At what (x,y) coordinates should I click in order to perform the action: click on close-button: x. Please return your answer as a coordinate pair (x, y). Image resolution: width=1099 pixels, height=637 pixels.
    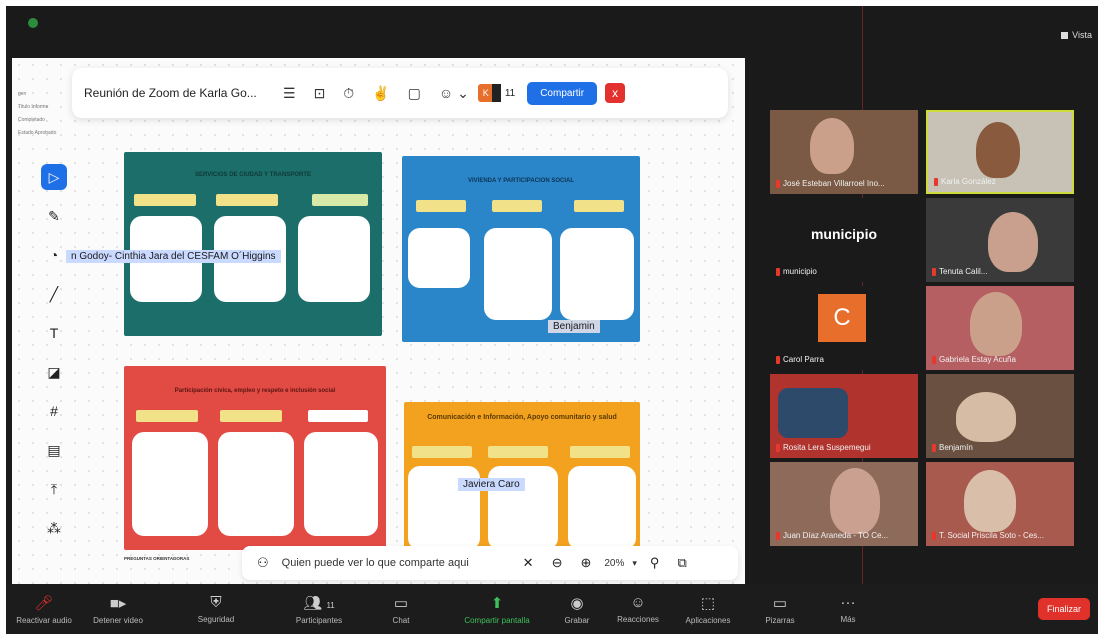
    Looking at the image, I should click on (615, 93).